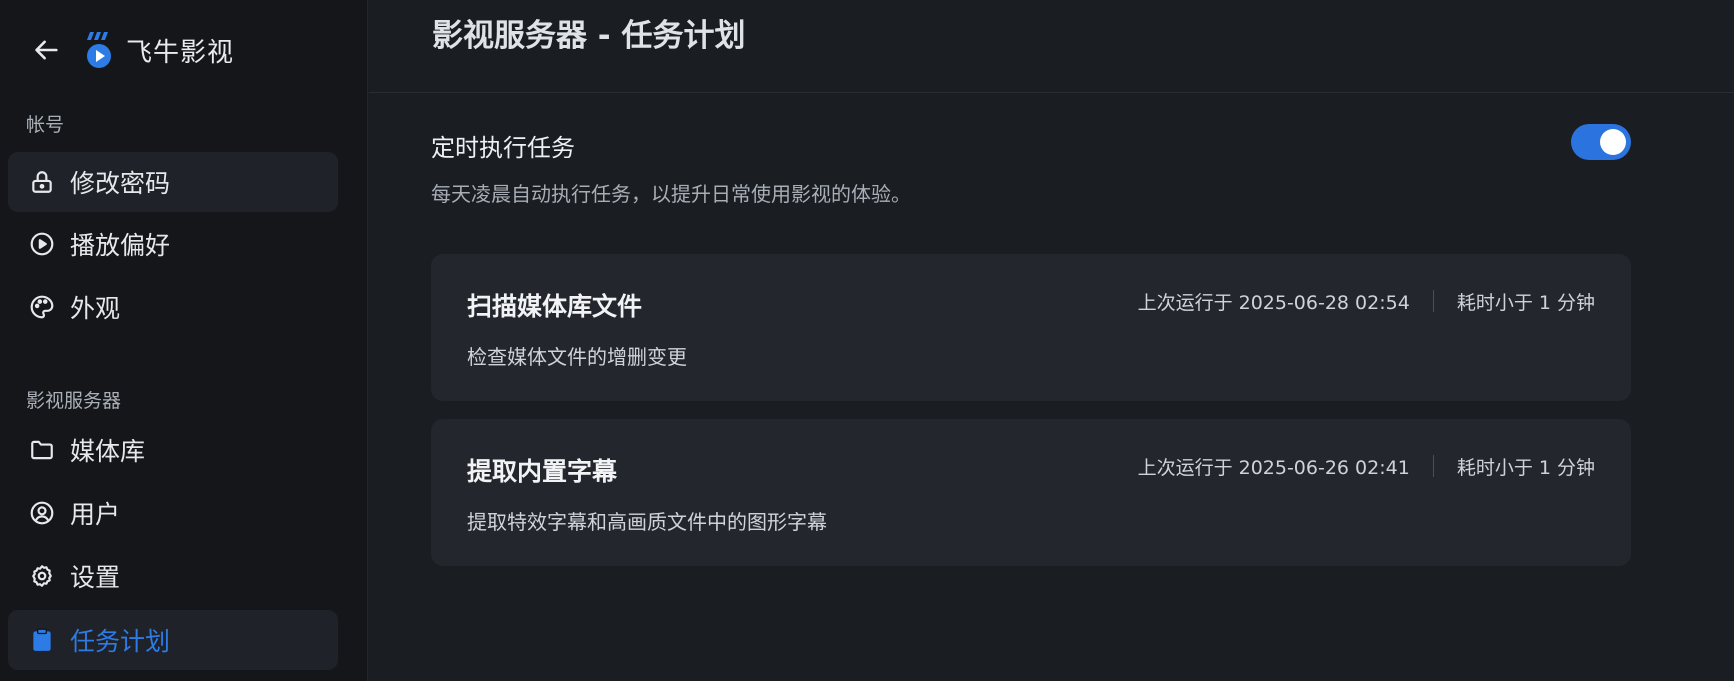  Describe the element at coordinates (173, 450) in the screenshot. I see `sidebar-item-media-library: 媒体库` at that location.